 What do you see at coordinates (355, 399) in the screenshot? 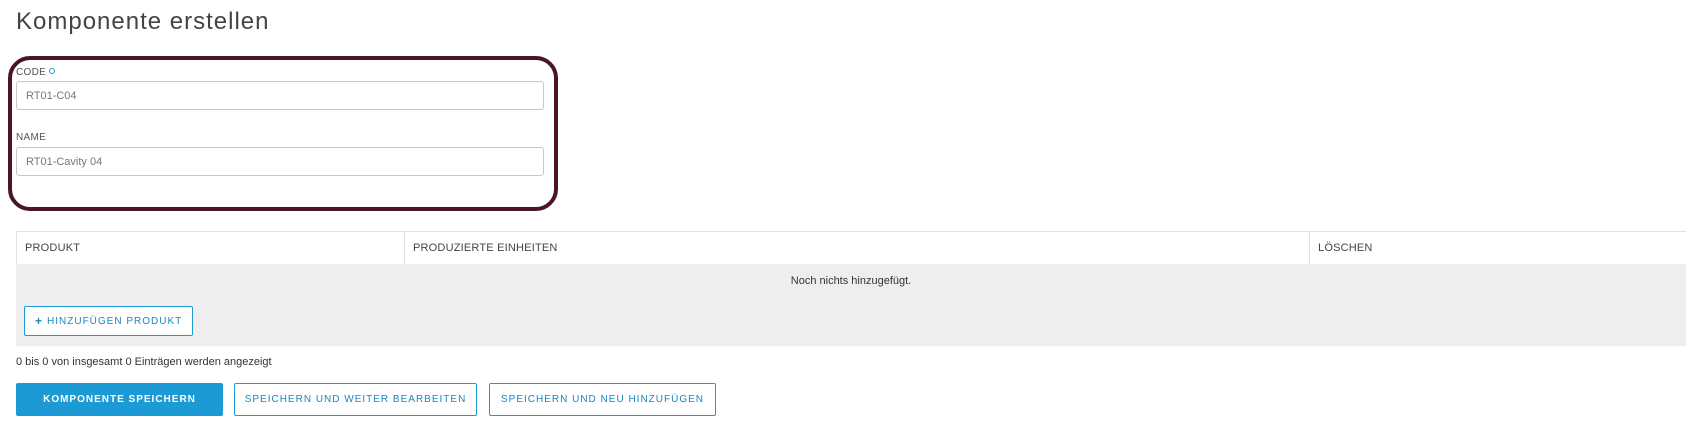
I see `save-and-continue-button: SPEICHERN UND WEITER BEARBEITEN` at bounding box center [355, 399].